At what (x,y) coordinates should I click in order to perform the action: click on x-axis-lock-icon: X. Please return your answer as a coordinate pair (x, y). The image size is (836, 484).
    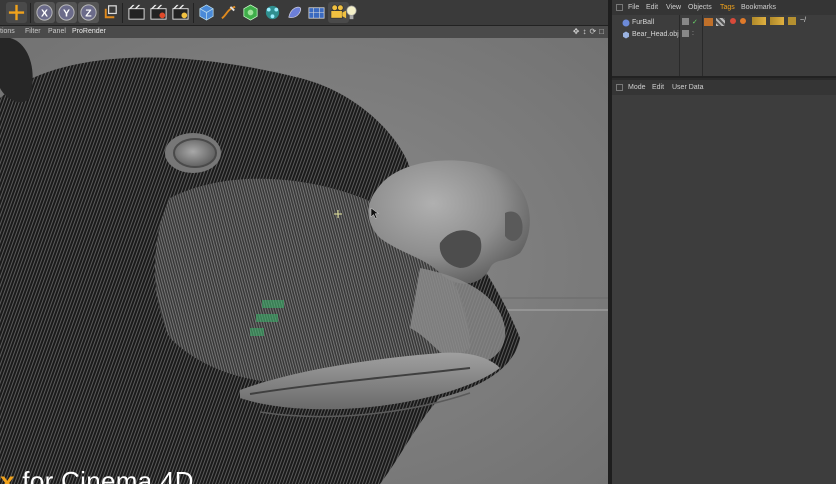
    Looking at the image, I should click on (44, 12).